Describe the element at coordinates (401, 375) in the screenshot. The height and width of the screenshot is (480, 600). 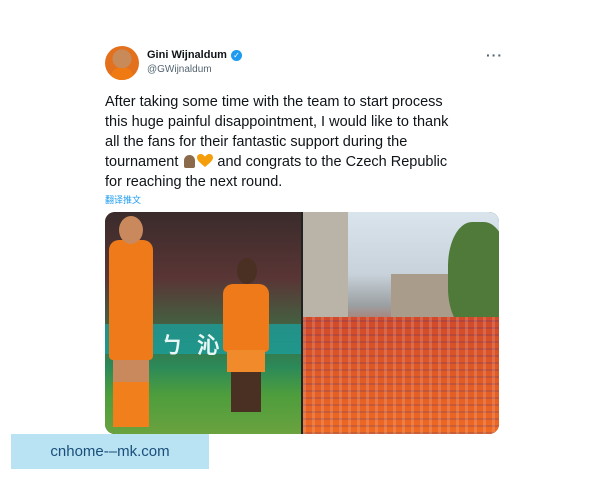
I see `orange-crowd` at that location.